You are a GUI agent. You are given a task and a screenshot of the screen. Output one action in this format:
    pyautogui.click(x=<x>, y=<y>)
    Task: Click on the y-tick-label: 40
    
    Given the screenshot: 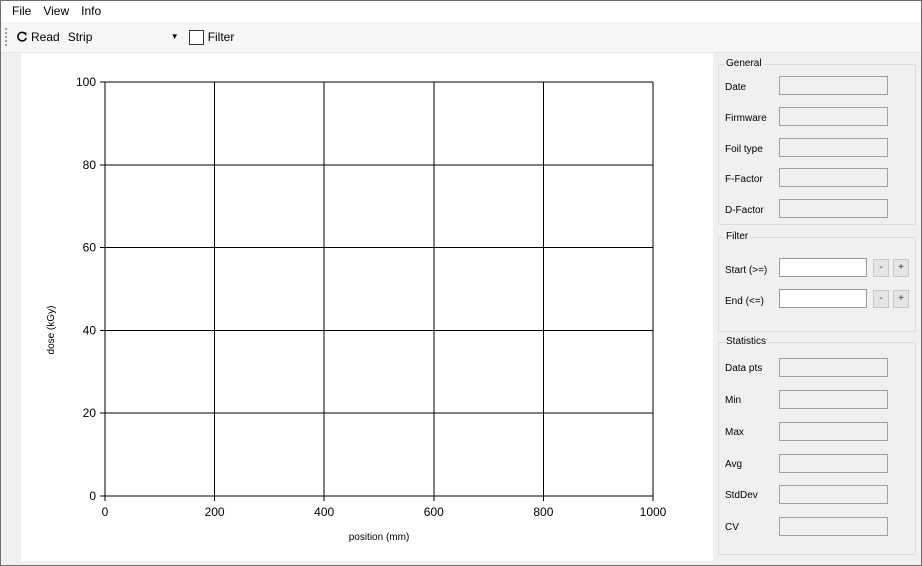 What is the action you would take?
    pyautogui.click(x=90, y=330)
    